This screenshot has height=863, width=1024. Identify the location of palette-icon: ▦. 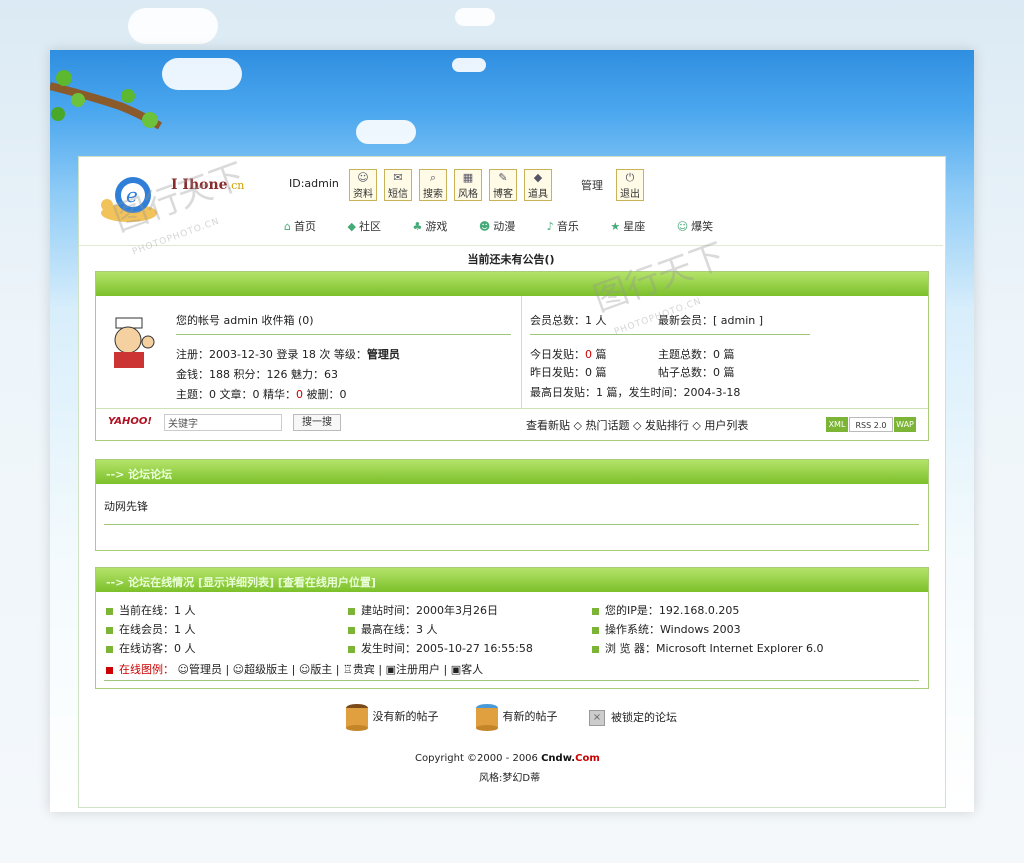
(468, 177).